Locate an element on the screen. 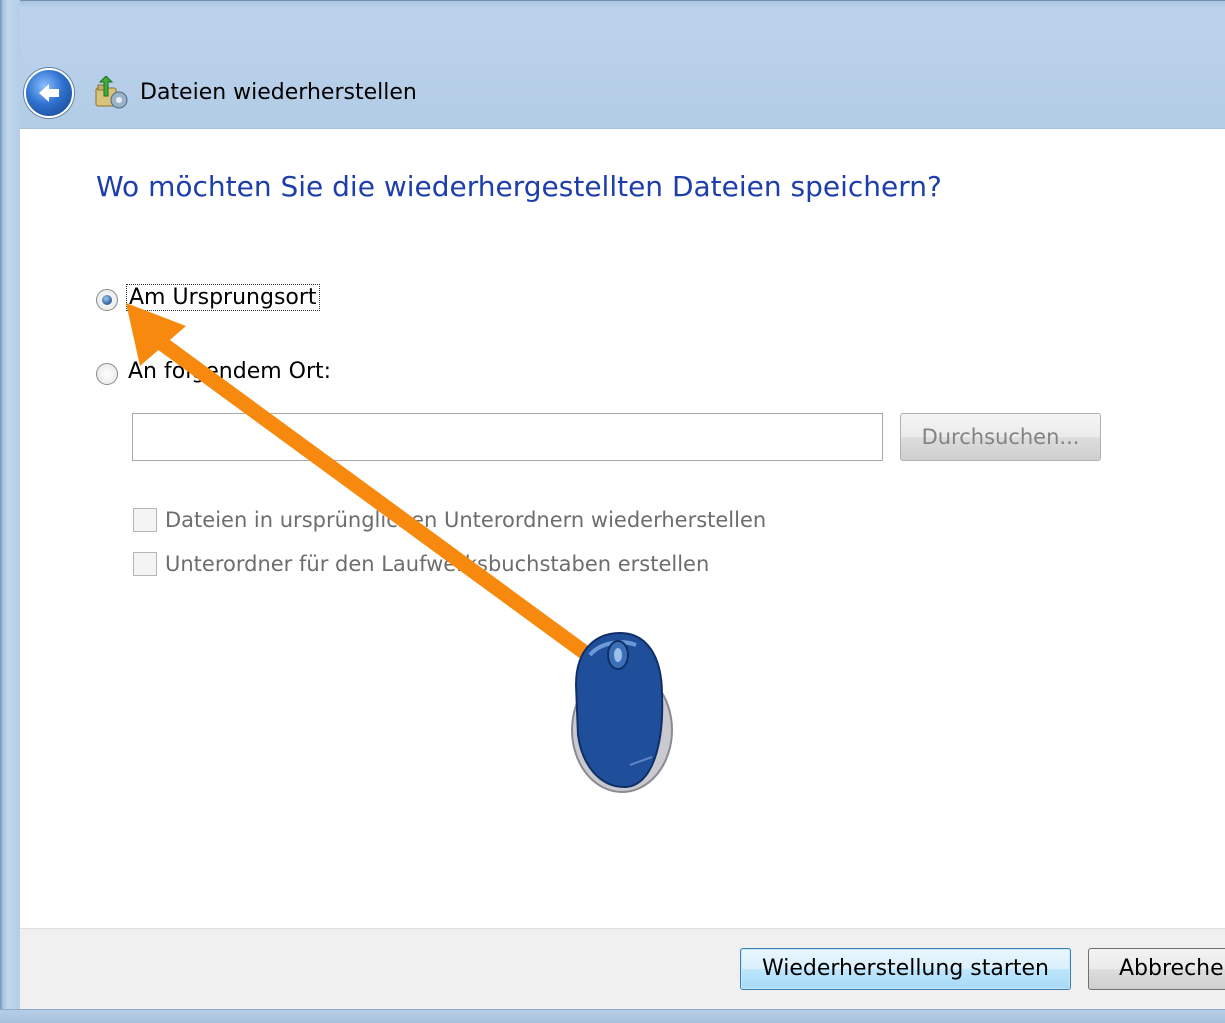 This screenshot has width=1225, height=1023. location-path-input is located at coordinates (507, 437).